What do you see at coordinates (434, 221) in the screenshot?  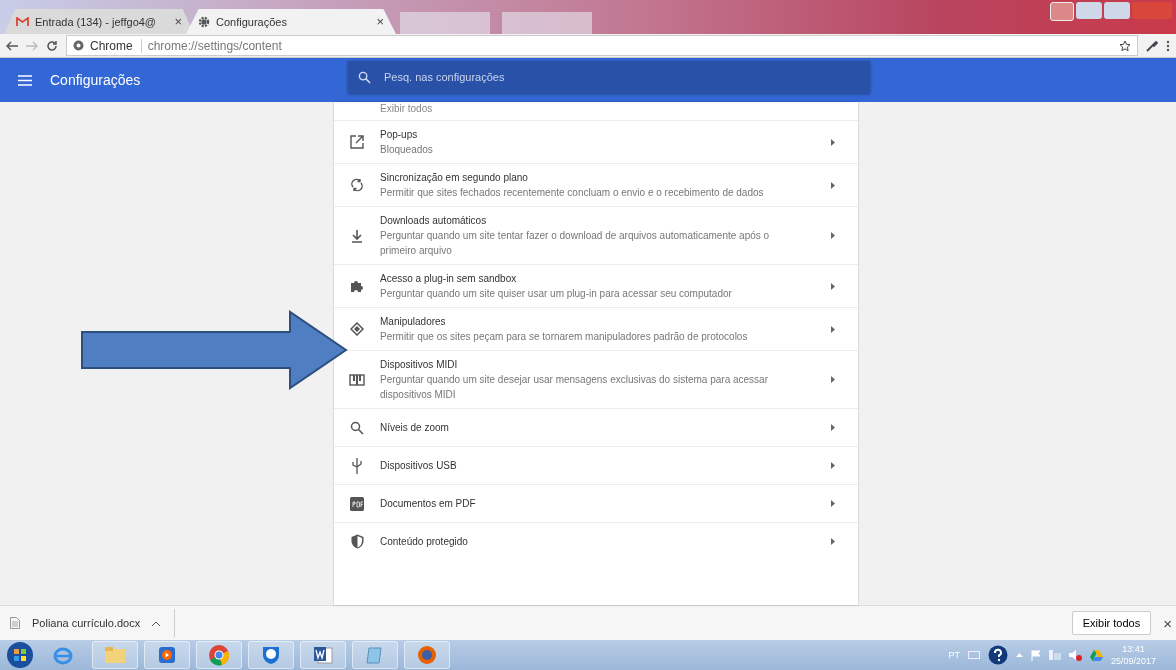 I see `setting-title: Downloads automáticos` at bounding box center [434, 221].